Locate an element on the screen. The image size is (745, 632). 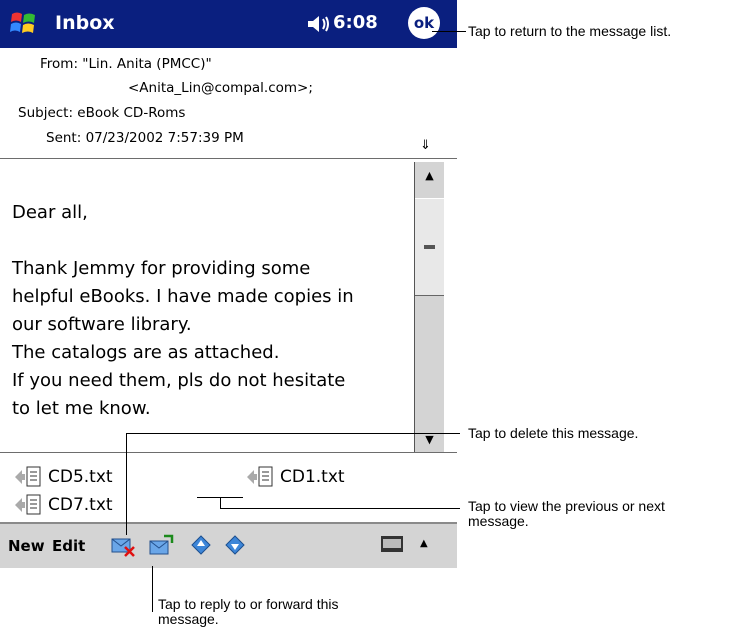
body-line: If you need them, pls do not hesitate is located at coordinates (179, 380).